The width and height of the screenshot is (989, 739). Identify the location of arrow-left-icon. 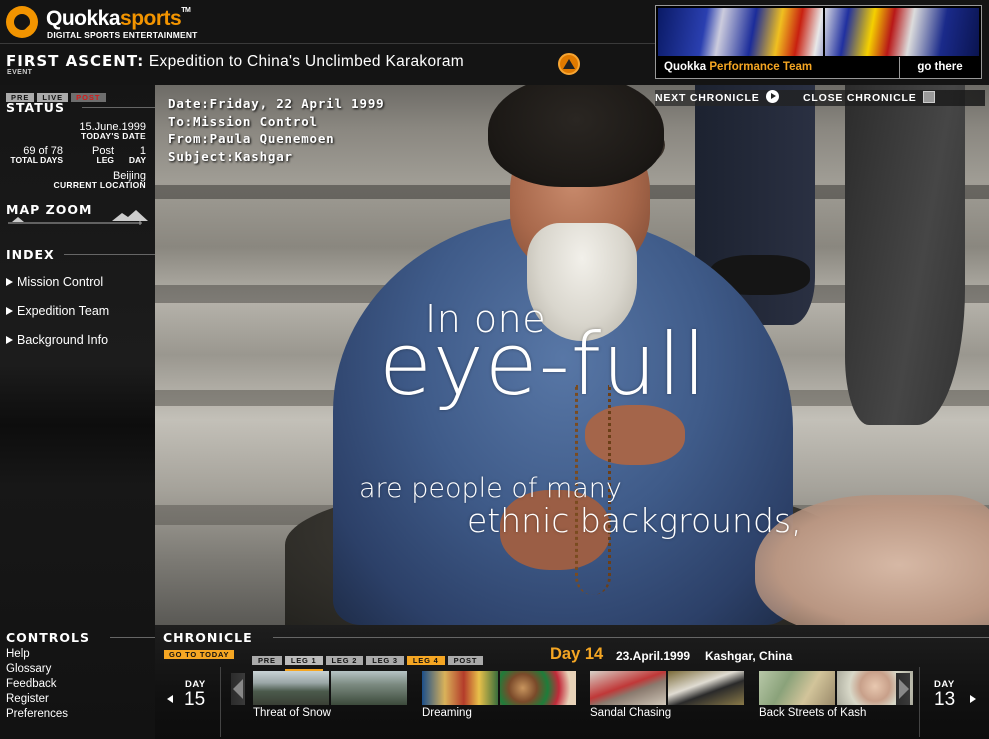
(170, 699).